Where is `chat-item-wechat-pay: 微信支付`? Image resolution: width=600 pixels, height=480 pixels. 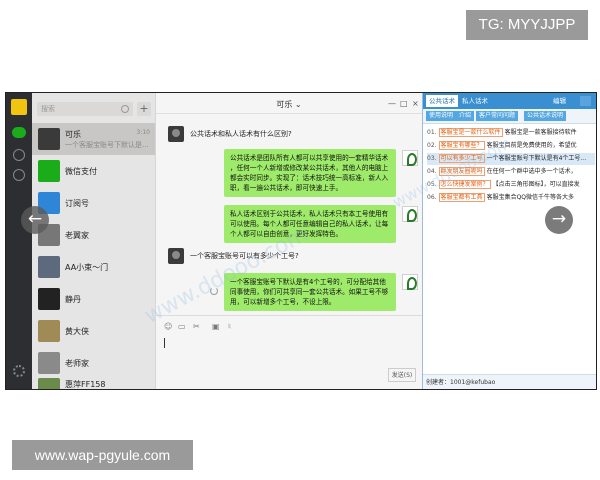
chat-item-wechat-pay: 微信支付 is located at coordinates (93, 171).